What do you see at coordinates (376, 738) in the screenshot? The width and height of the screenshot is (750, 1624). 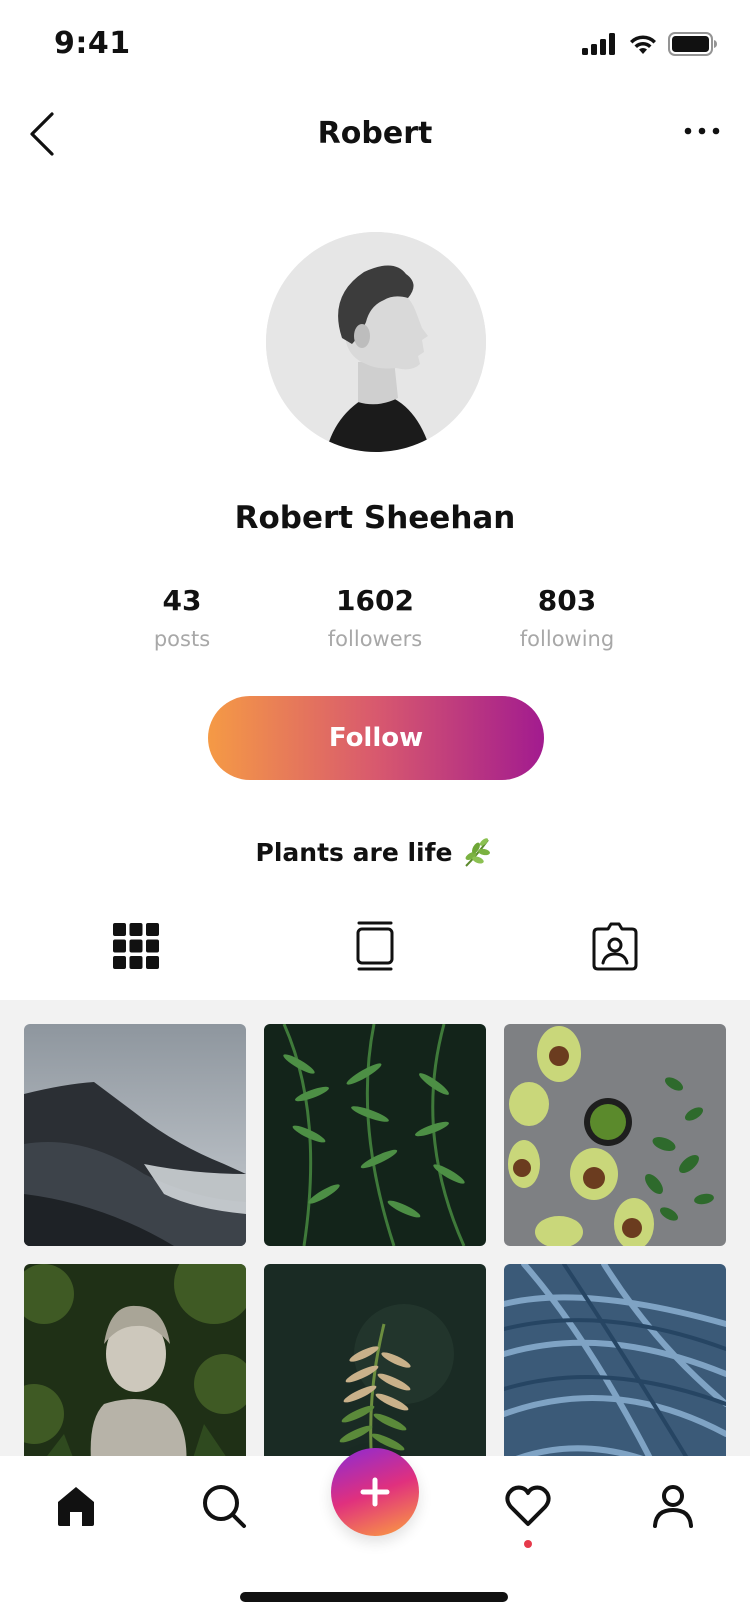 I see `follow-button: Follow` at bounding box center [376, 738].